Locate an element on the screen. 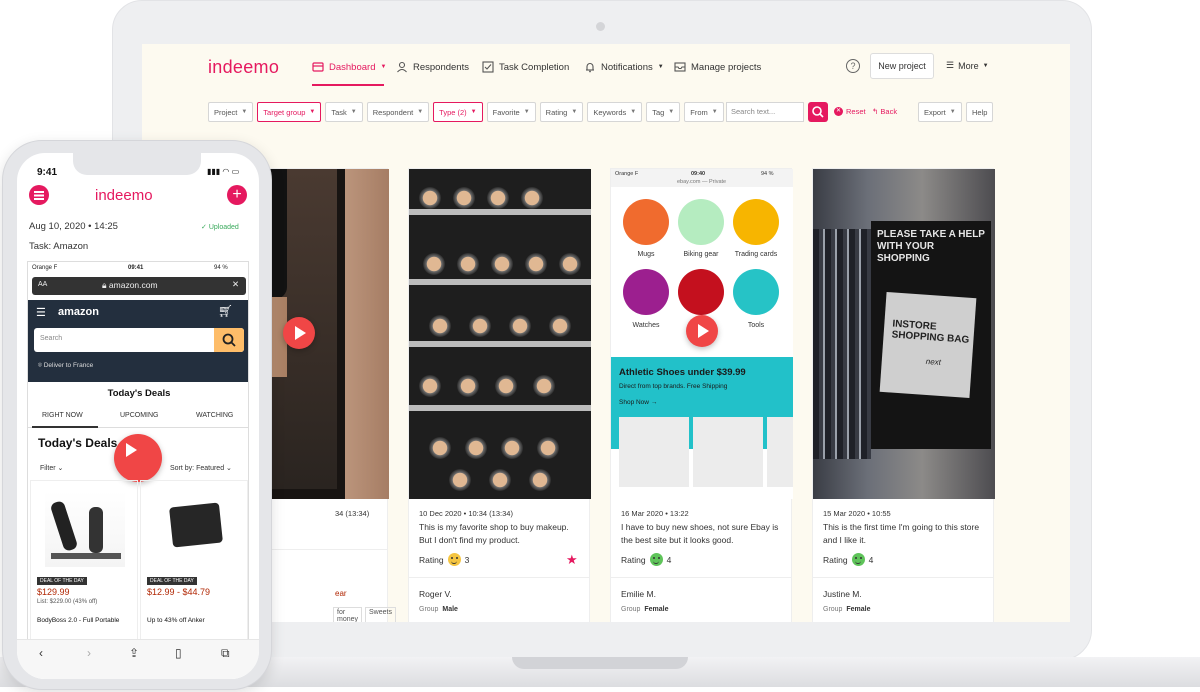 This screenshot has height=692, width=1200. entry-media-makeup is located at coordinates (500, 334).